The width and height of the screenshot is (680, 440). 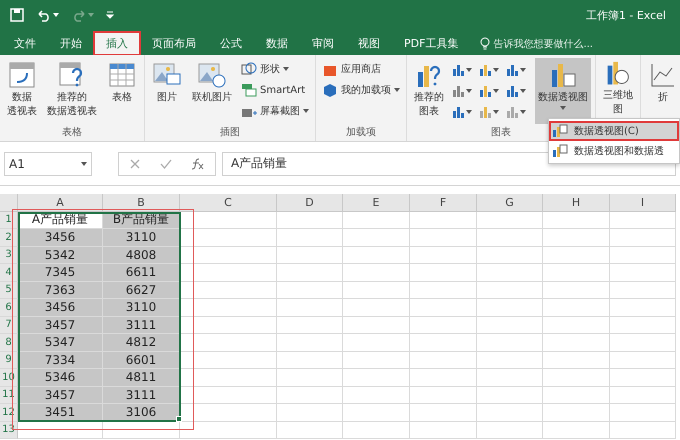 What do you see at coordinates (122, 91) in the screenshot?
I see `ribbon-button: 表格` at bounding box center [122, 91].